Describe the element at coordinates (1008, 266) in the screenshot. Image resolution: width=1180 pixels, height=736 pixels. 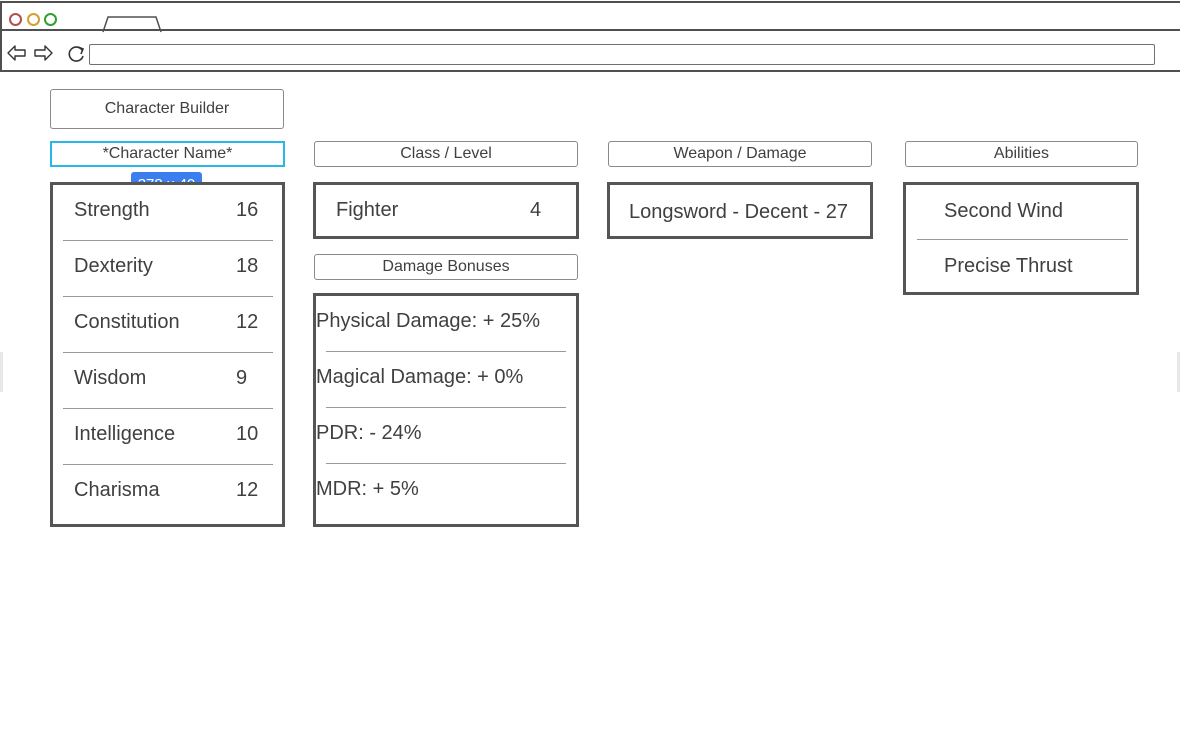
I see `ability-label: Precise Thrust` at that location.